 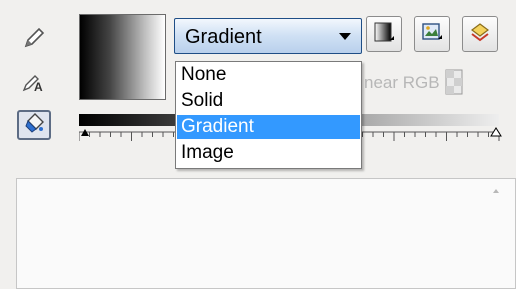 I want to click on color-swap-button, so click(x=480, y=34).